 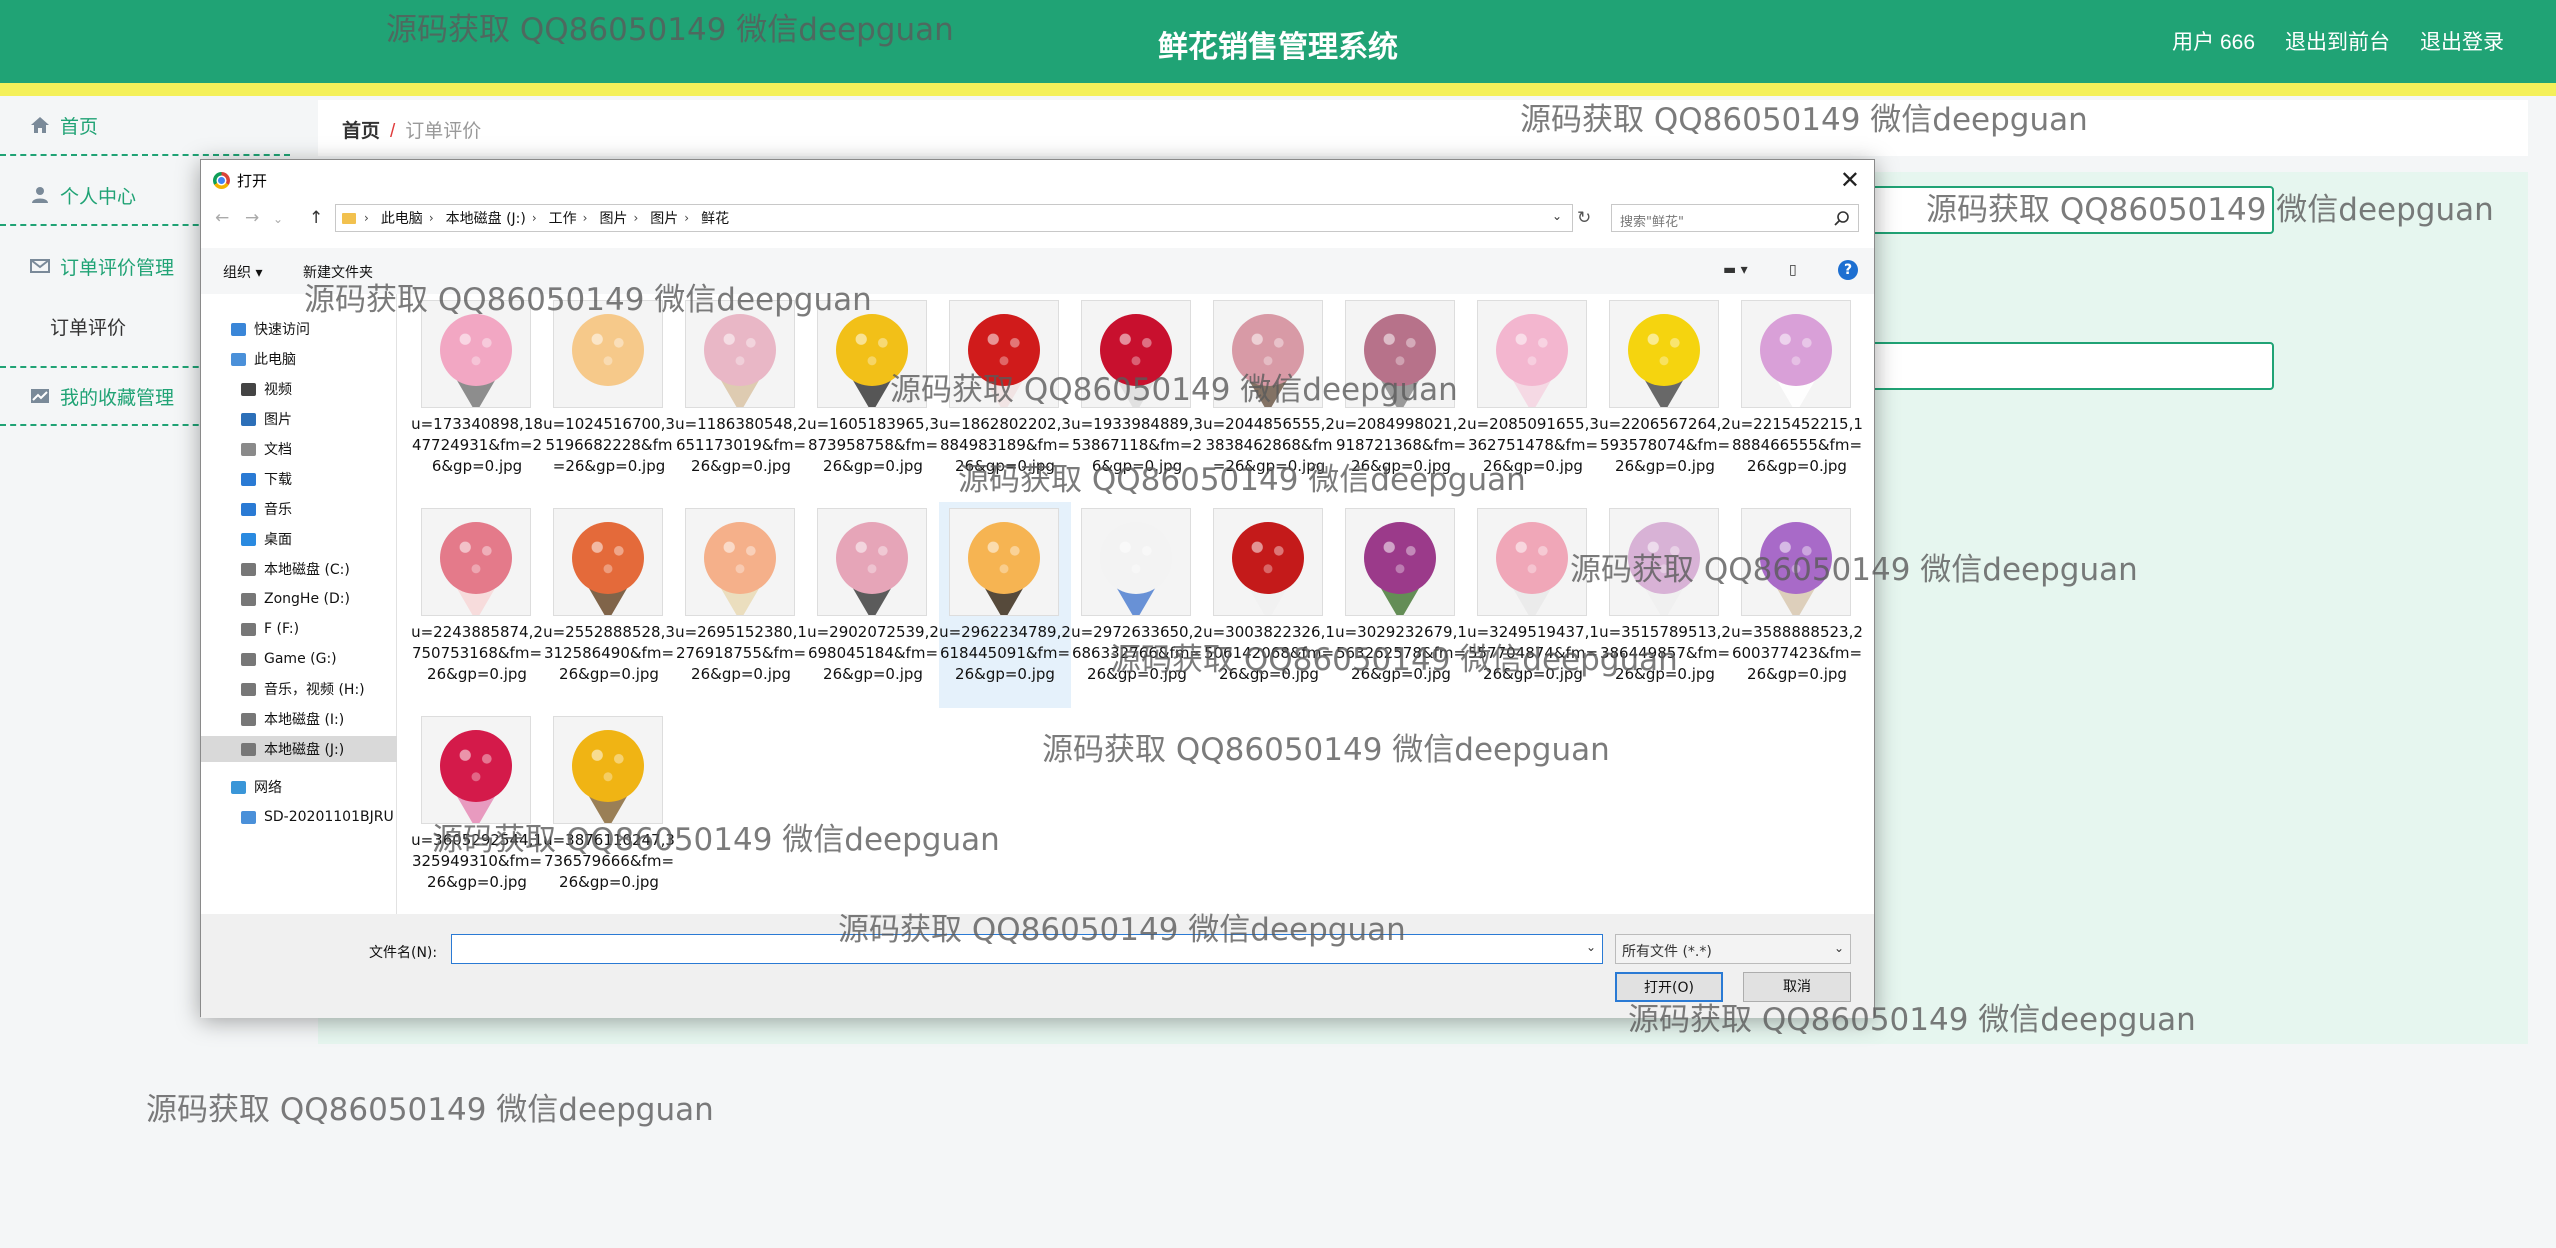 I want to click on file-item: u=3003822326,1506142068&fm=26&gp=0.jpg, so click(x=1269, y=605).